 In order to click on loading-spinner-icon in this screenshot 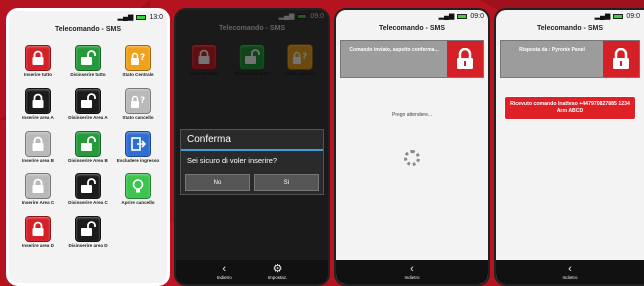, I will do `click(412, 158)`.